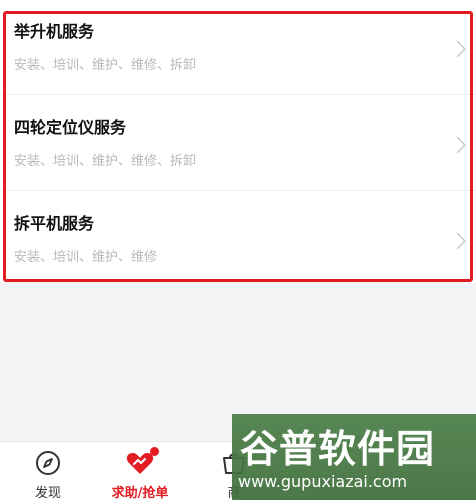  I want to click on watermark: 谷普软件园 www.gupuxiazai.com, so click(354, 457).